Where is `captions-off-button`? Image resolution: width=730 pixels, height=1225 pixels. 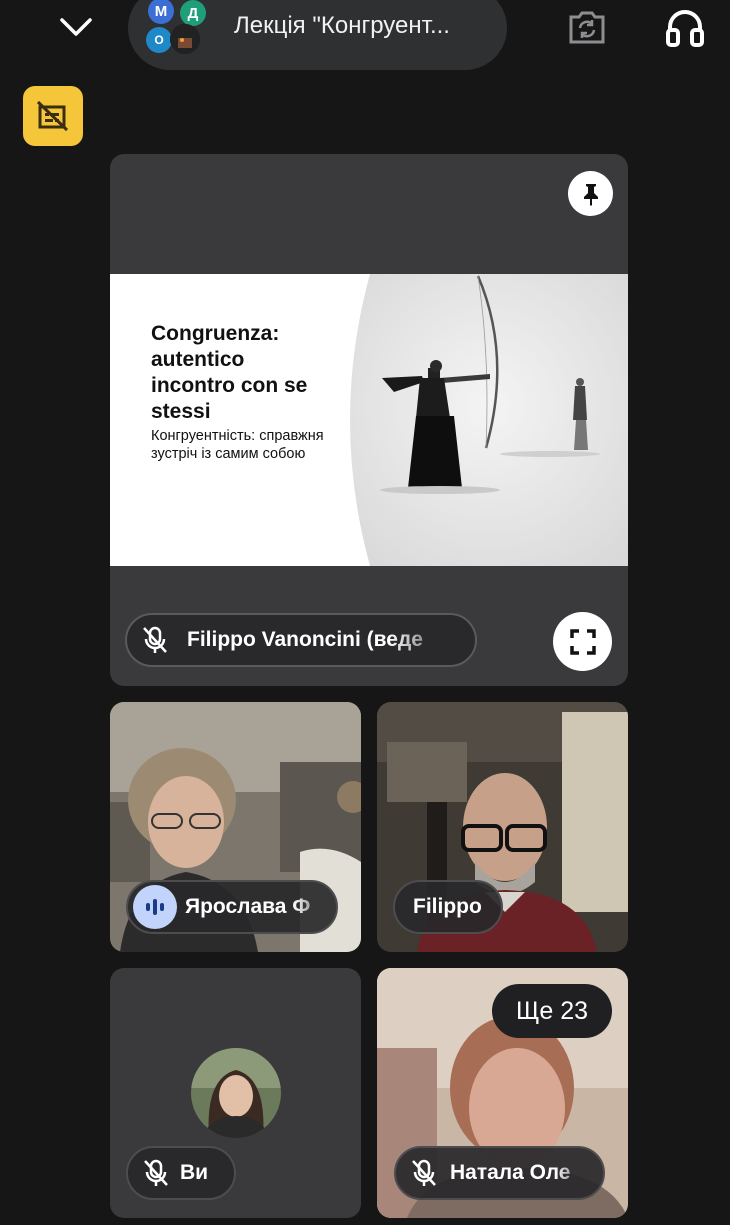
captions-off-button is located at coordinates (53, 116).